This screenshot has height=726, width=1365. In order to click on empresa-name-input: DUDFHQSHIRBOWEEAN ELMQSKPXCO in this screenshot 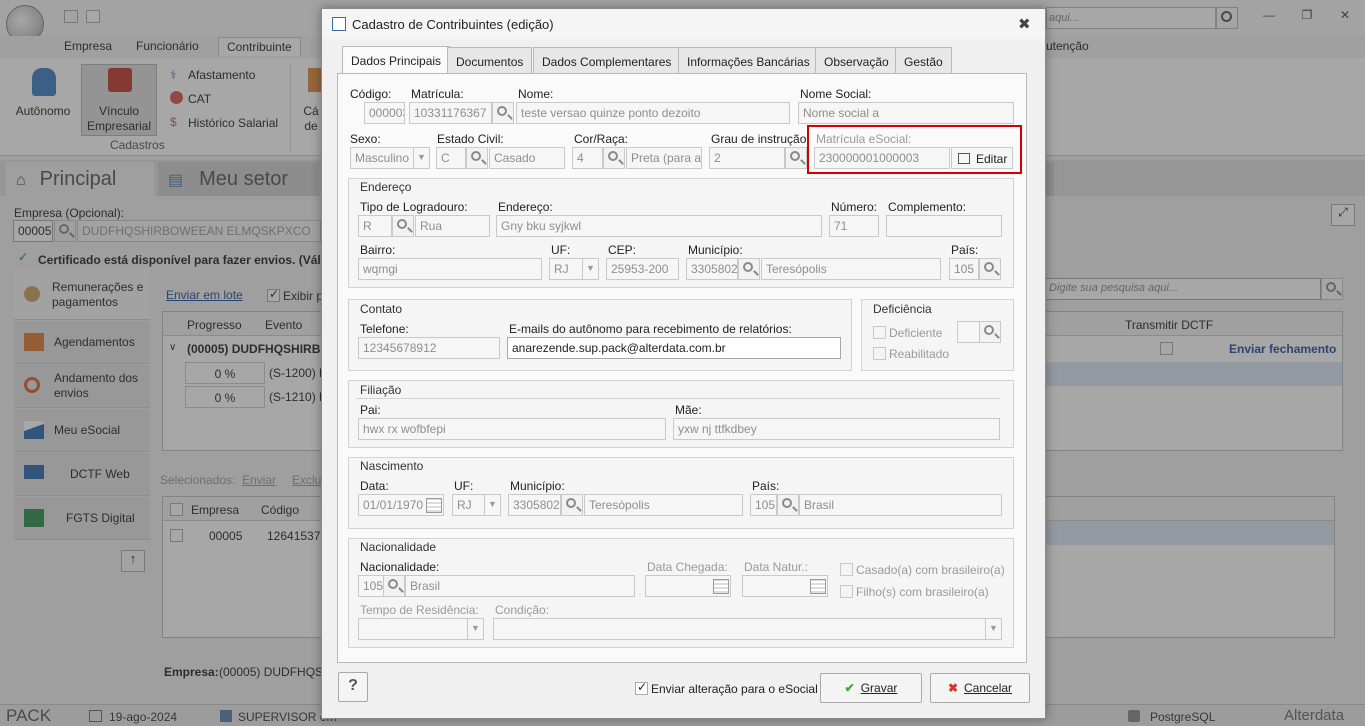, I will do `click(199, 231)`.